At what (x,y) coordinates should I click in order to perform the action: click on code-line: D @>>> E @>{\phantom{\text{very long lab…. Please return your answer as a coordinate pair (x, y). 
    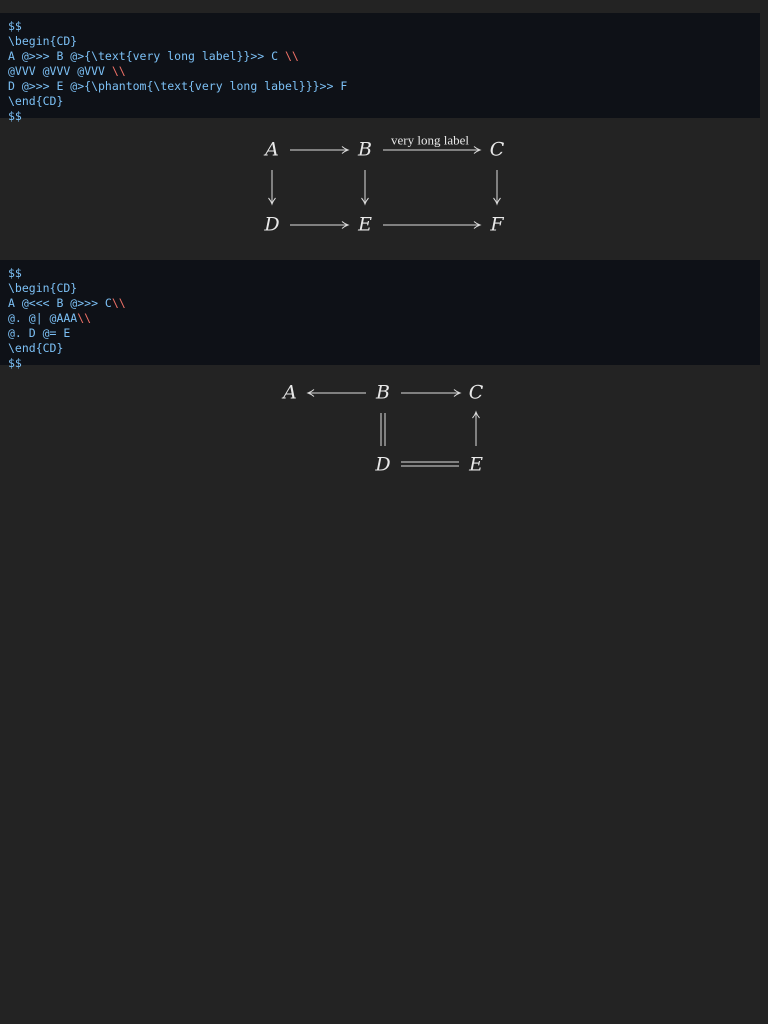
    Looking at the image, I should click on (380, 86).